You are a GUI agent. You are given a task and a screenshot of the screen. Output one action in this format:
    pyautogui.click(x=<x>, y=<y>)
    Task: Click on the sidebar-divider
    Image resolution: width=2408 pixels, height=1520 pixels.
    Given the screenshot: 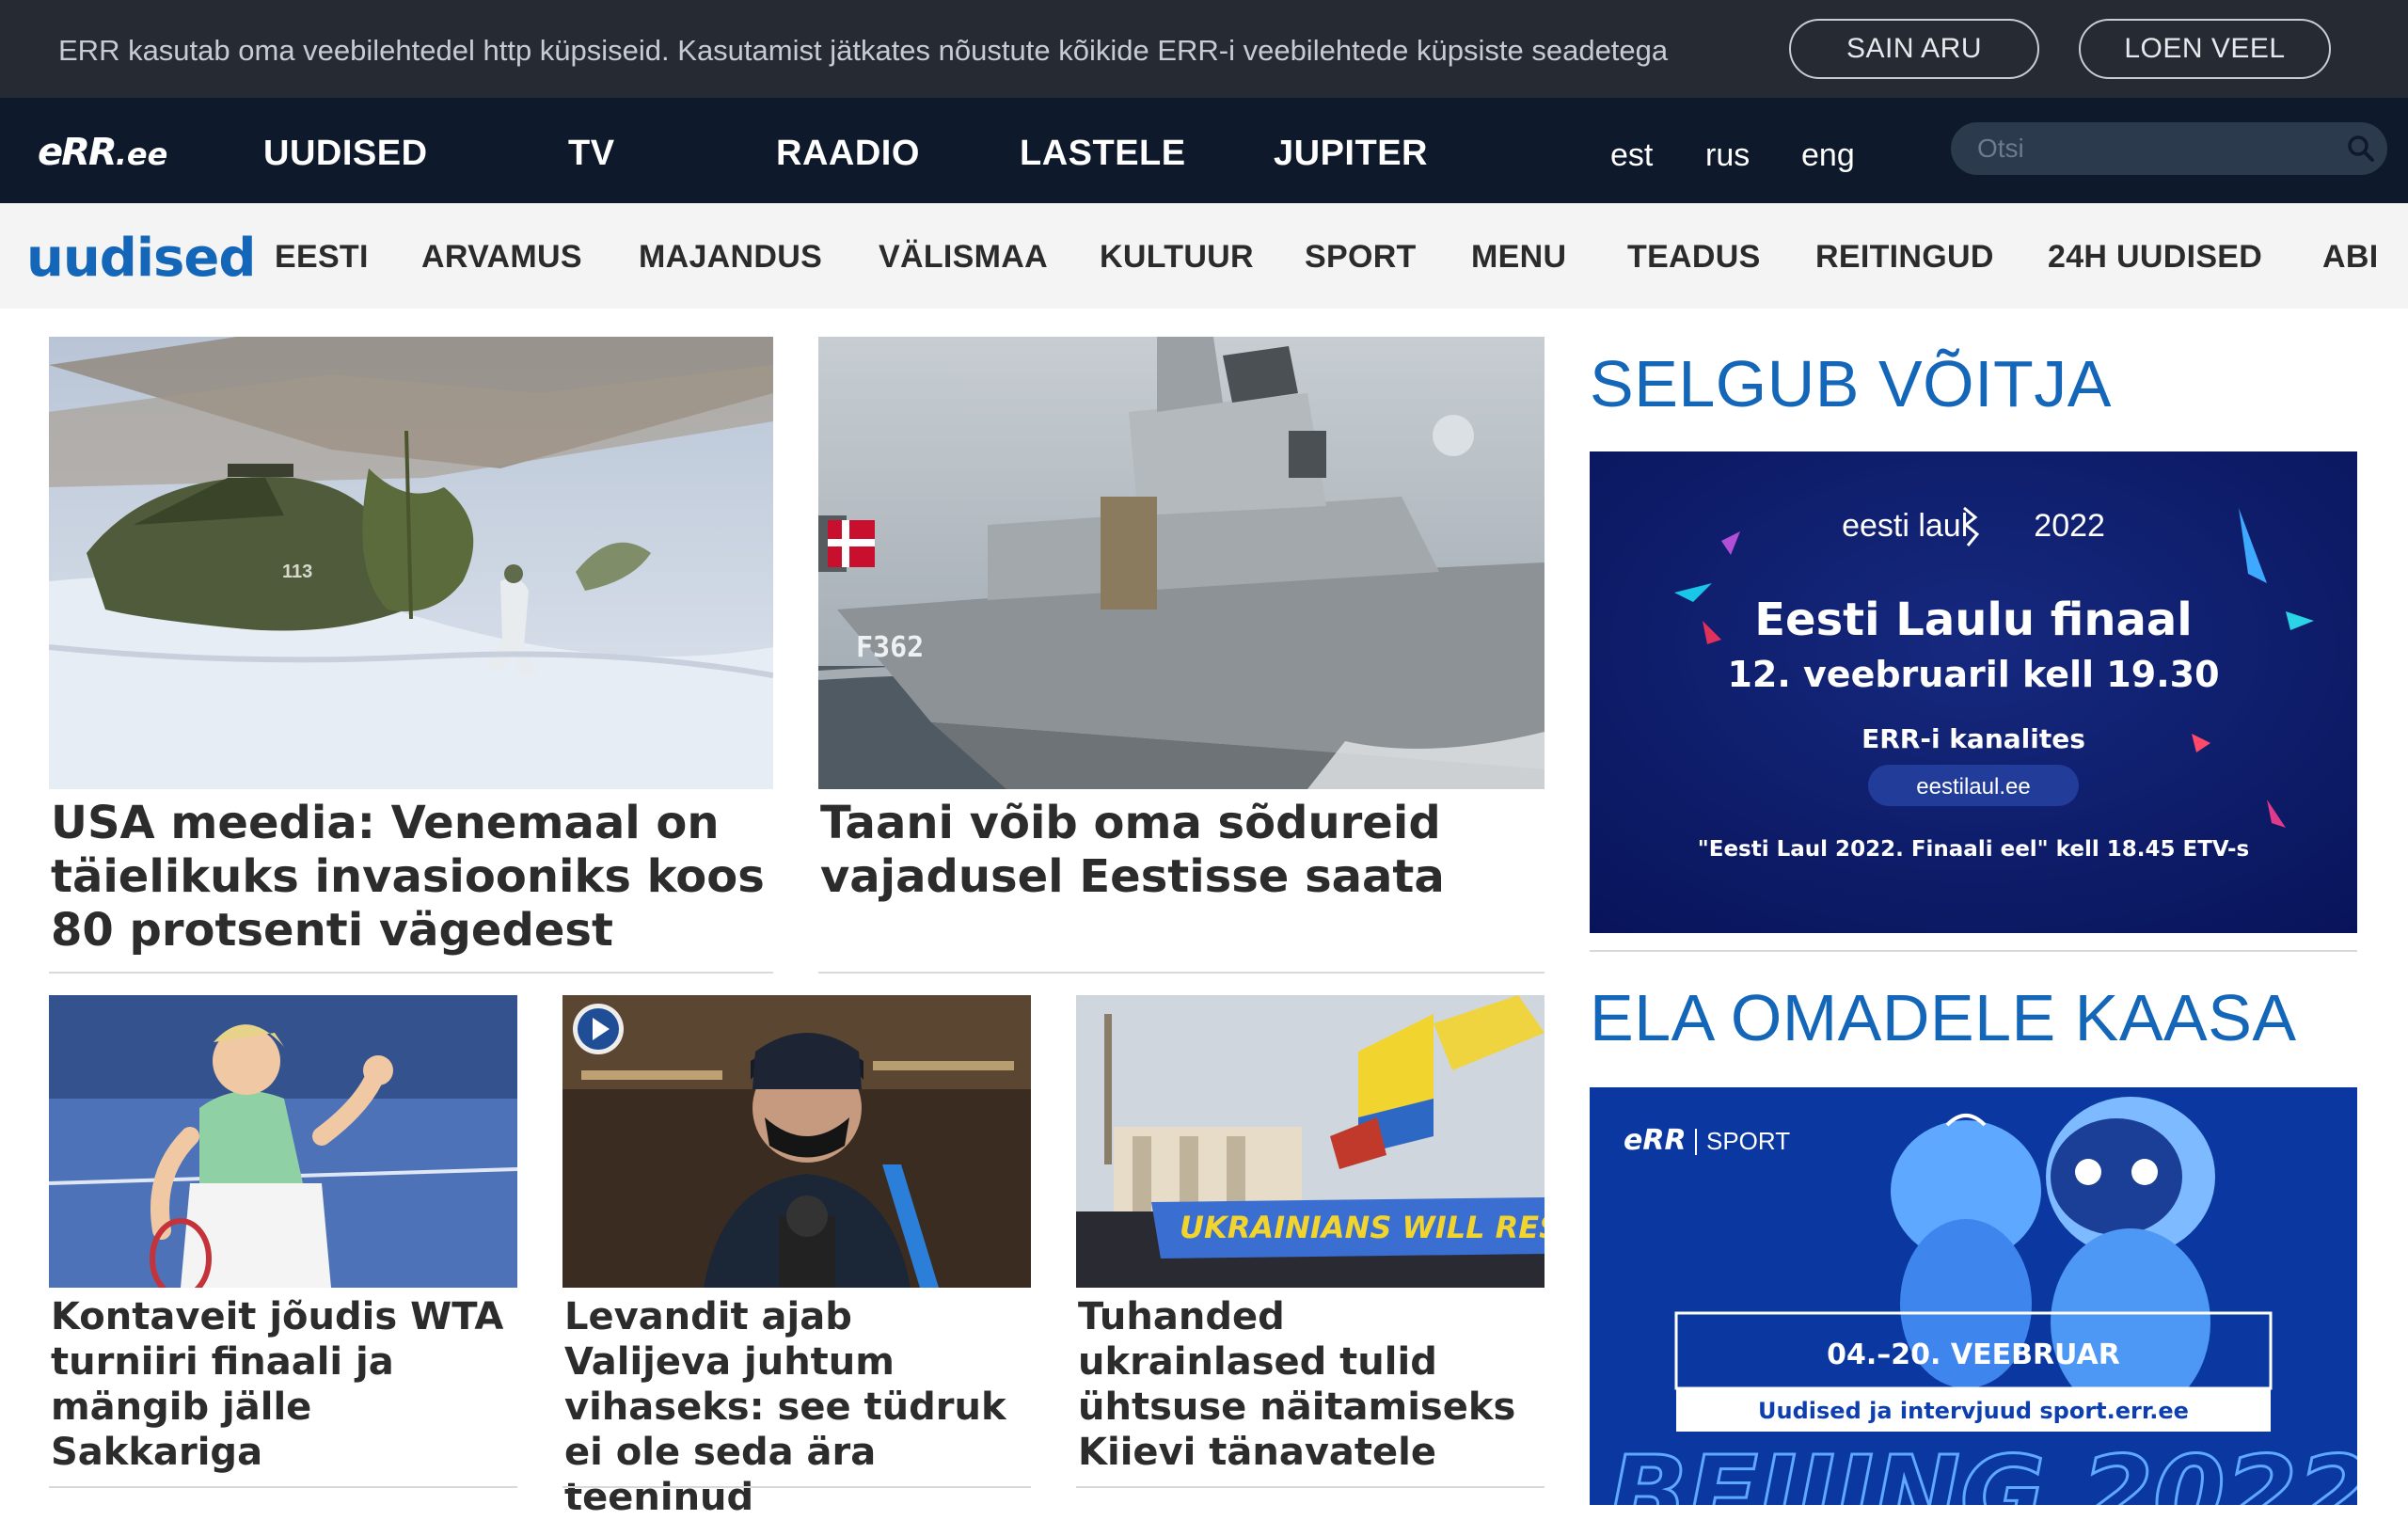 What is the action you would take?
    pyautogui.click(x=1973, y=951)
    